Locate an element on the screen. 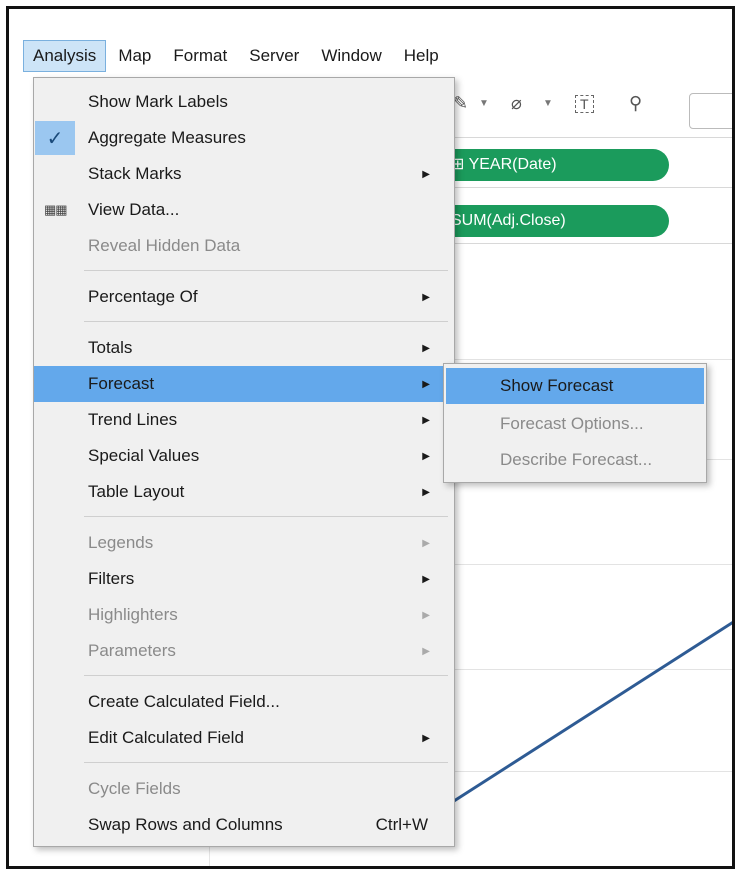 The height and width of the screenshot is (875, 741). menu-item-label: Trend Lines is located at coordinates (133, 419).